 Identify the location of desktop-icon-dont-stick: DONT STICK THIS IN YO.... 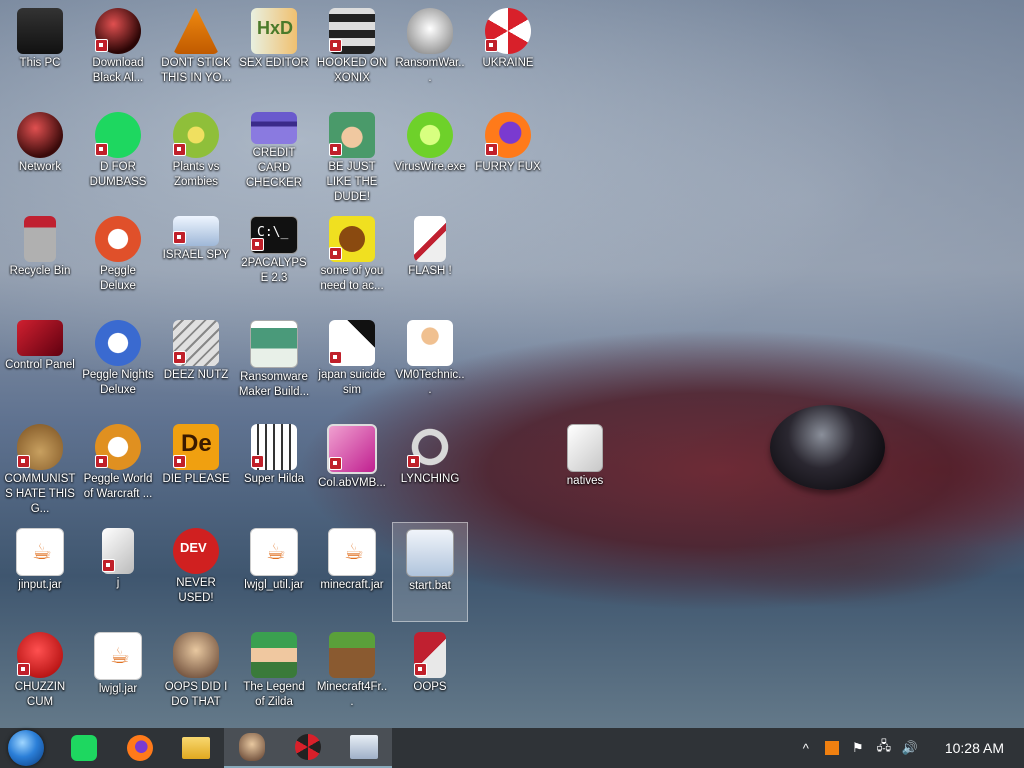
(196, 52).